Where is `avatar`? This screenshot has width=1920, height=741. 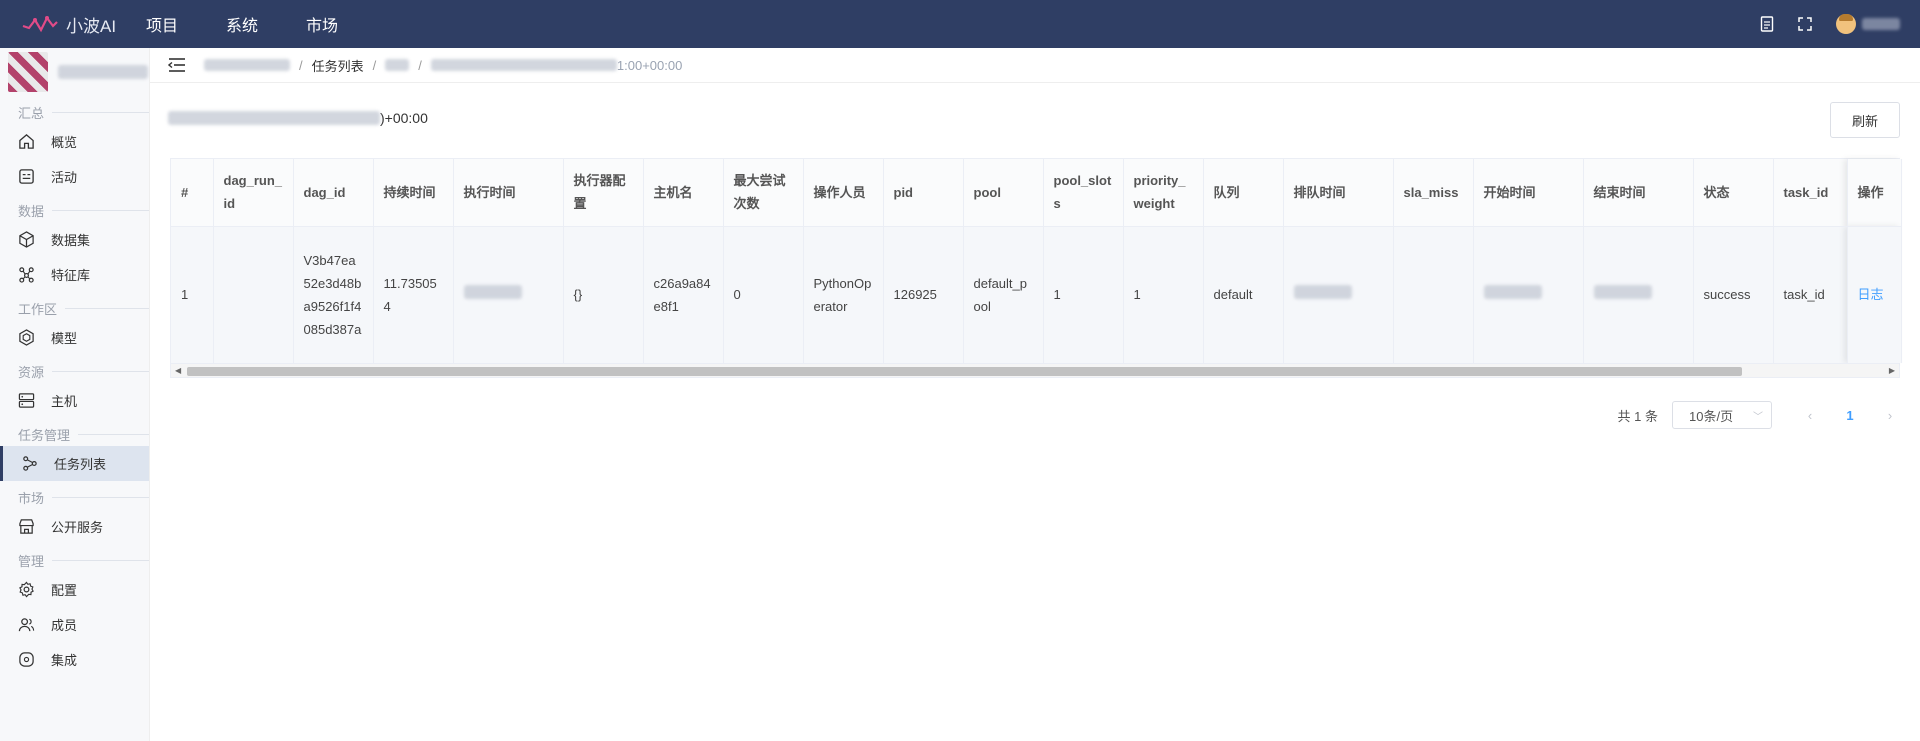 avatar is located at coordinates (1846, 24).